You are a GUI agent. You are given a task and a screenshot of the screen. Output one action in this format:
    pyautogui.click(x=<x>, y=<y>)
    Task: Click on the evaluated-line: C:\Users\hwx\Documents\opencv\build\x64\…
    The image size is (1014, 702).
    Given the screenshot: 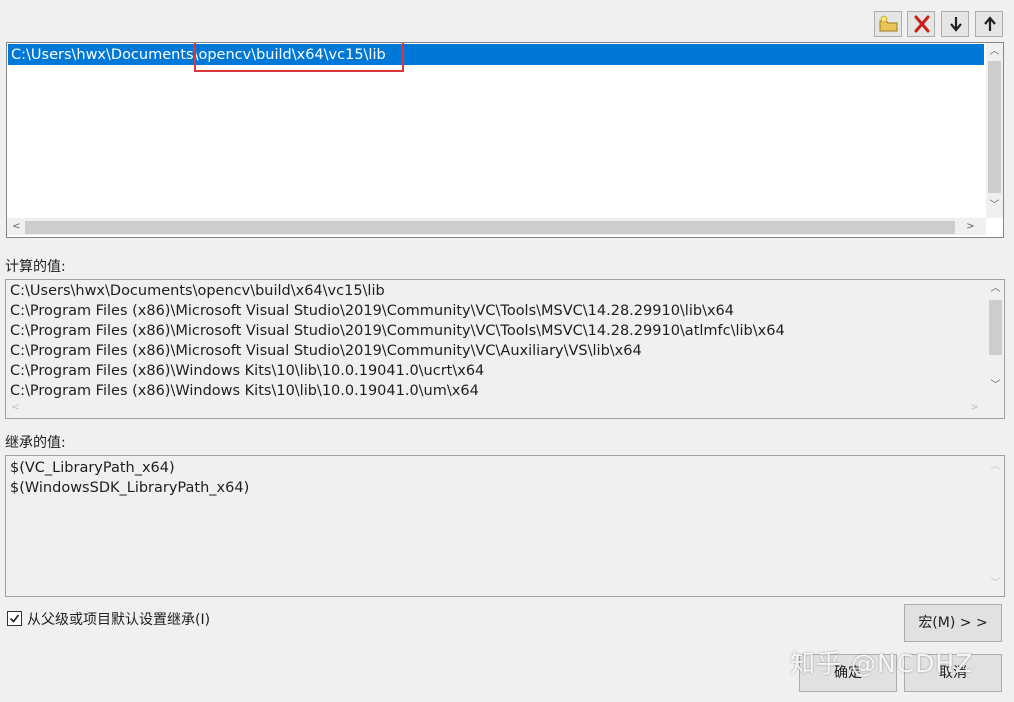 What is the action you would take?
    pyautogui.click(x=197, y=291)
    